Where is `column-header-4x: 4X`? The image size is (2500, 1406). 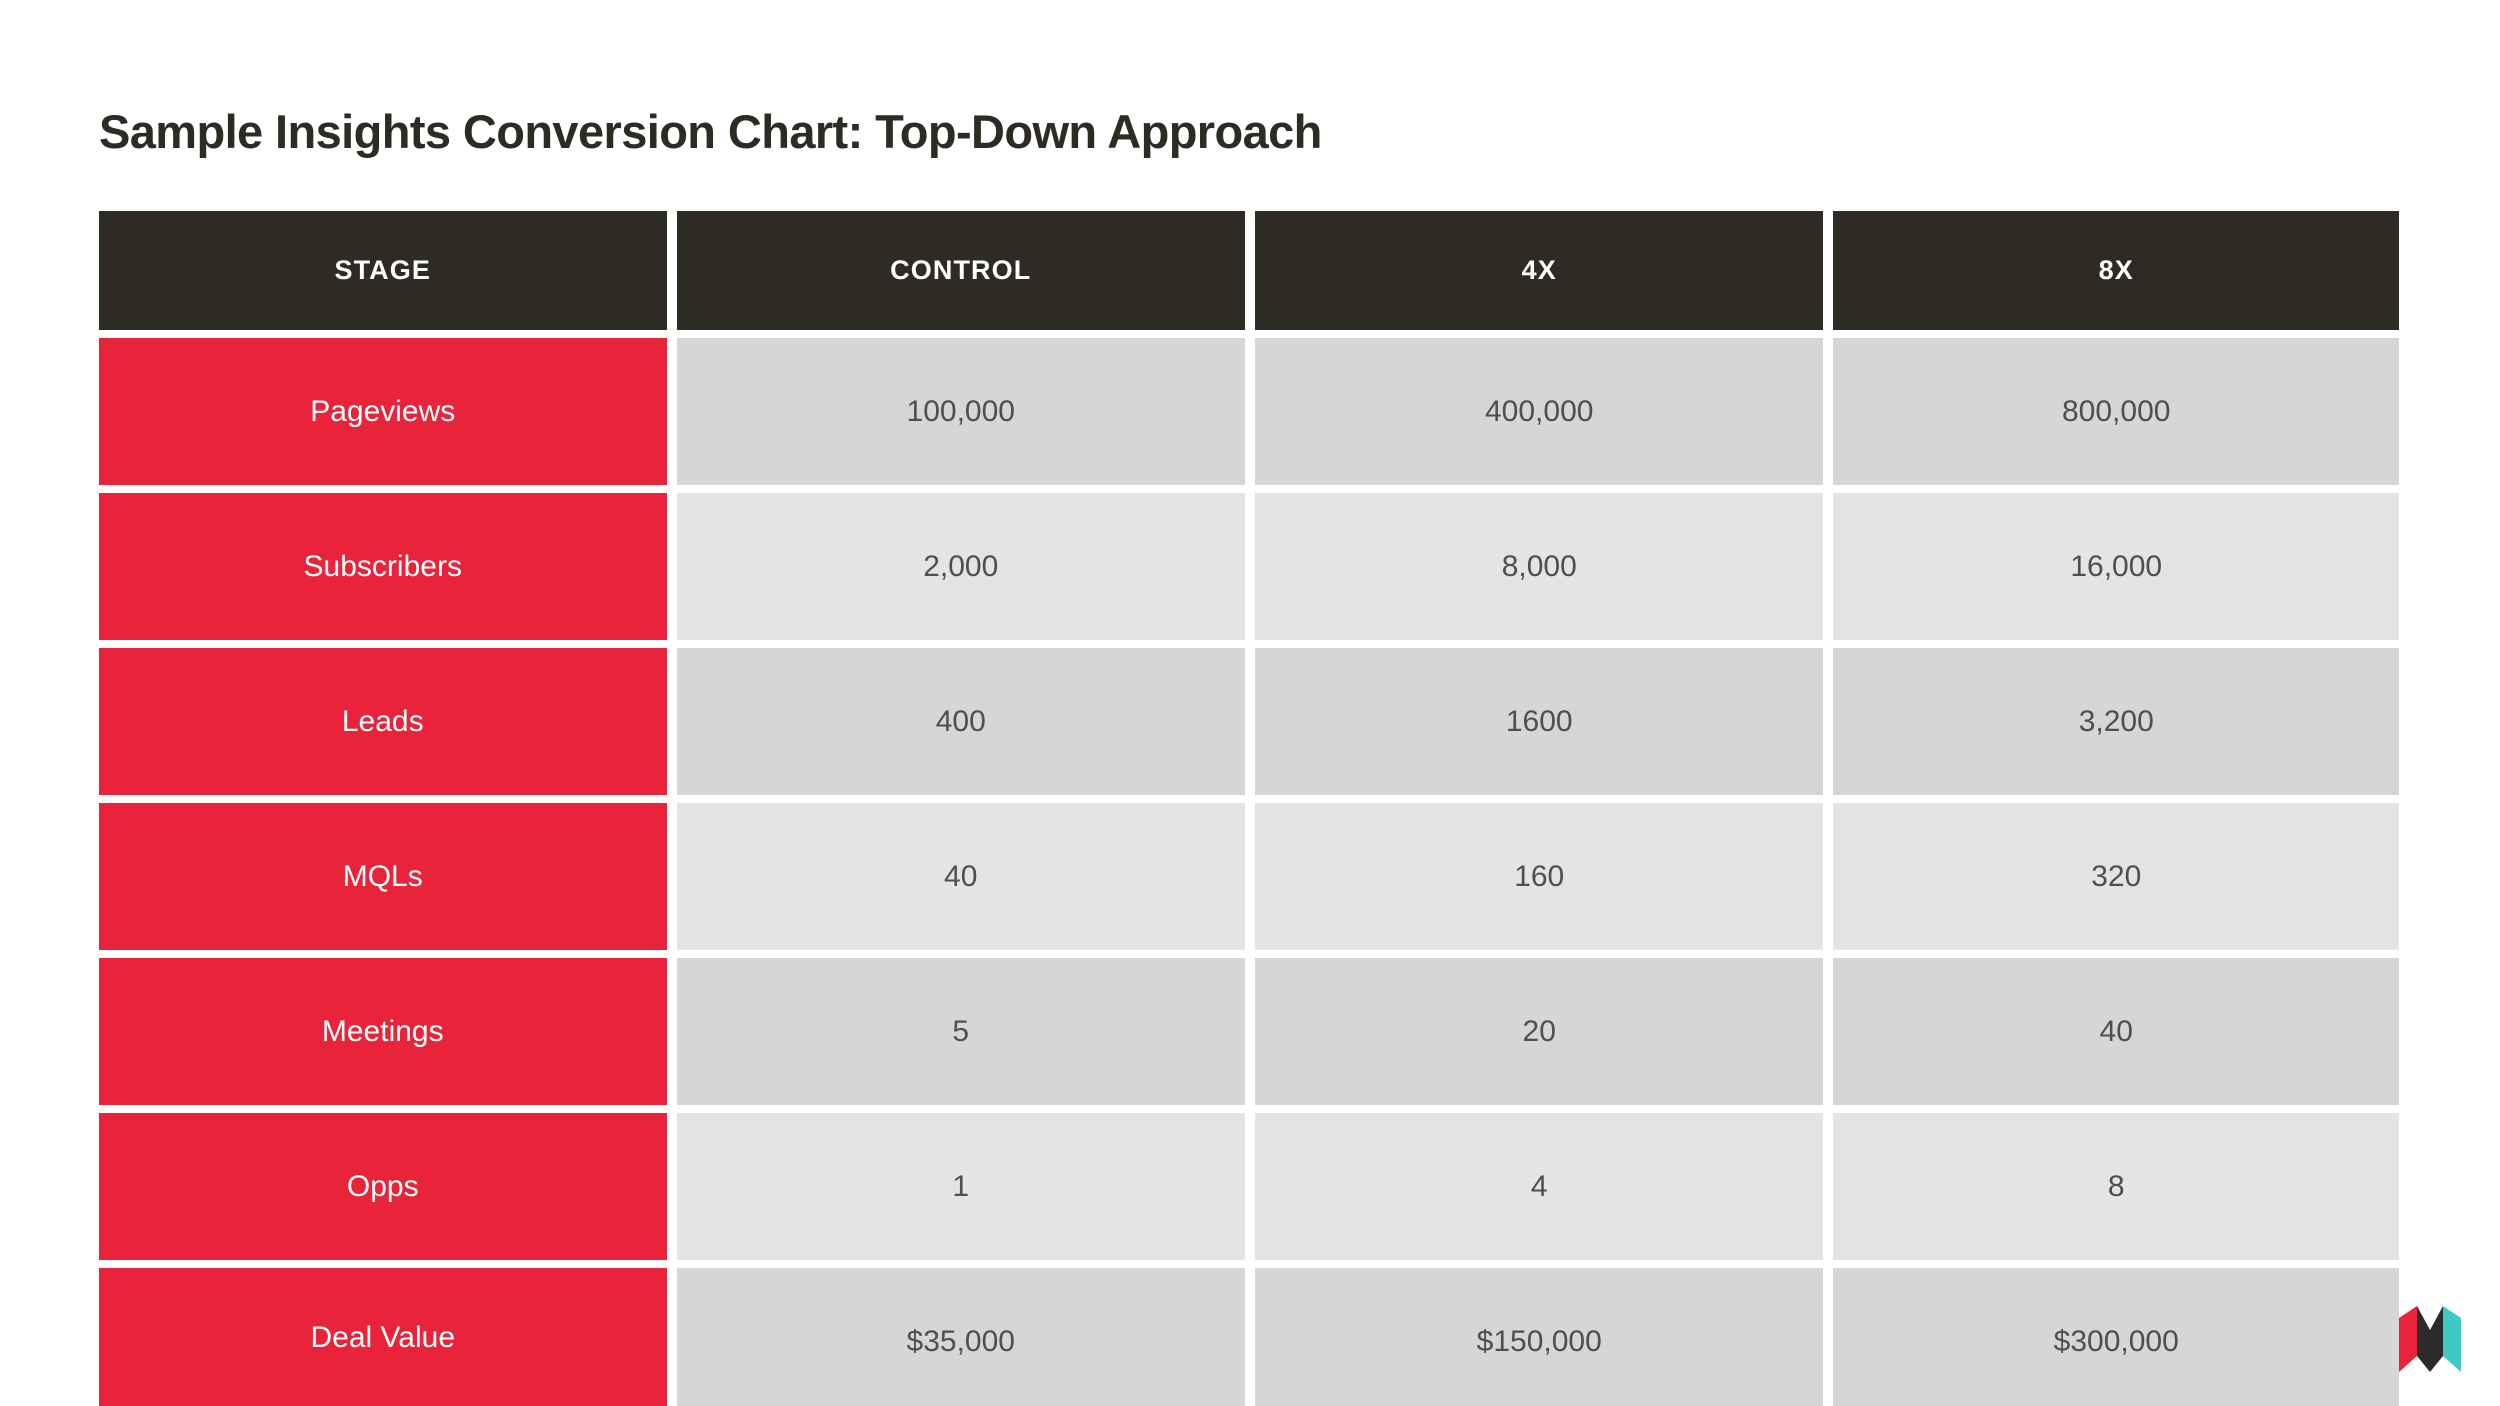
column-header-4x: 4X is located at coordinates (1539, 270).